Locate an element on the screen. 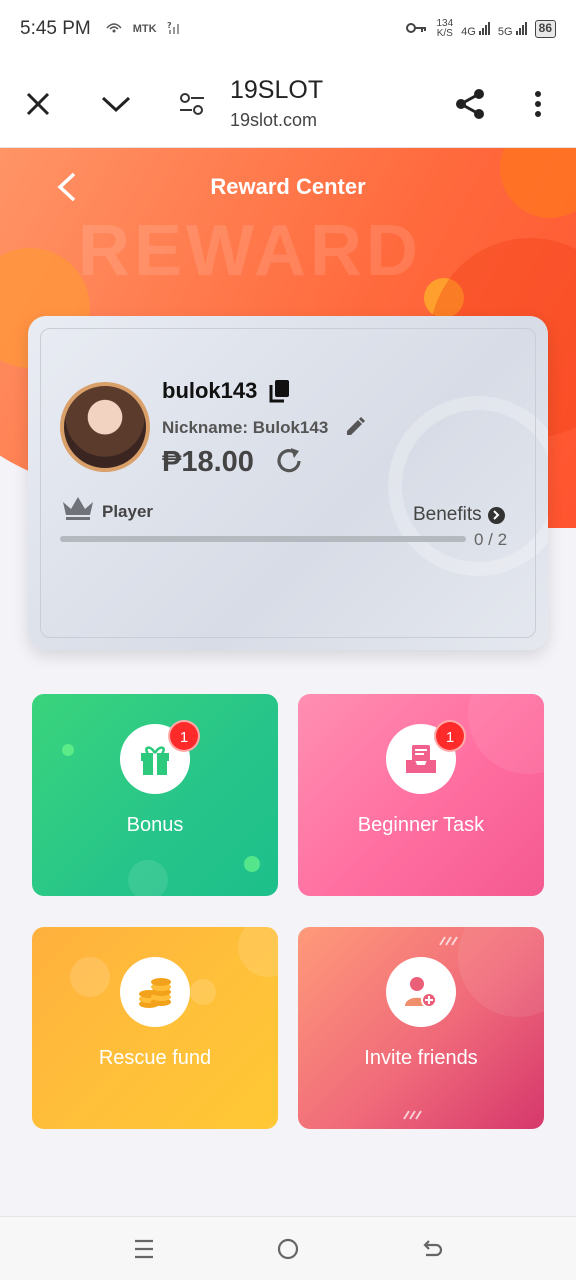 The width and height of the screenshot is (576, 1280). mtk-label: MTK is located at coordinates (144, 29).